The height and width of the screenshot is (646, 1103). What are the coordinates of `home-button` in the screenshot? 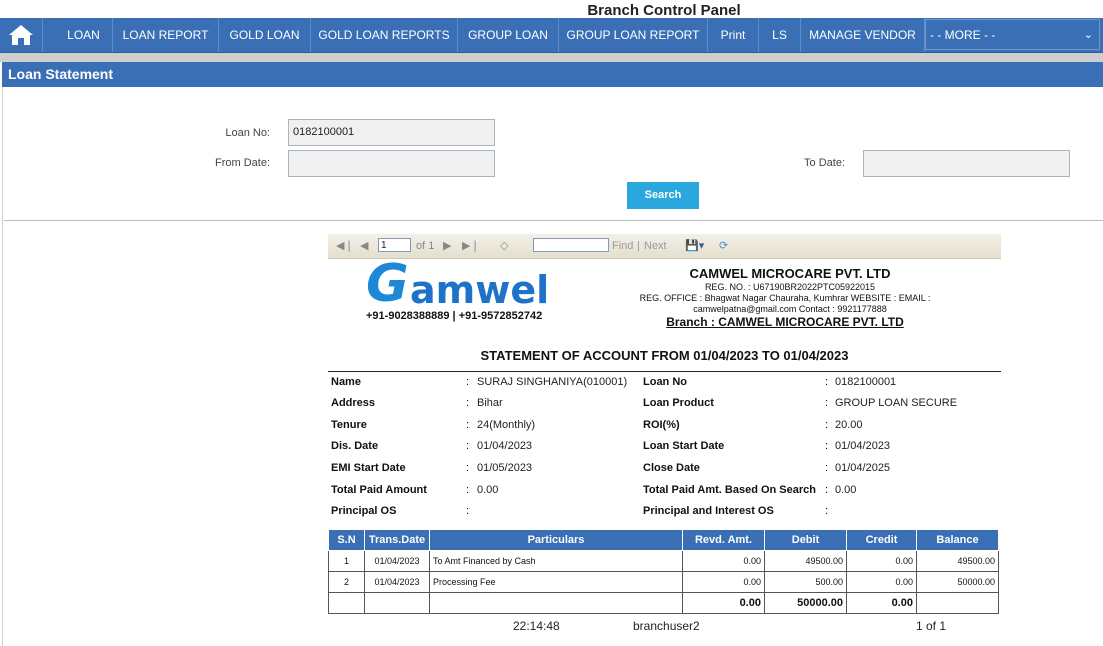 It's located at (21, 35).